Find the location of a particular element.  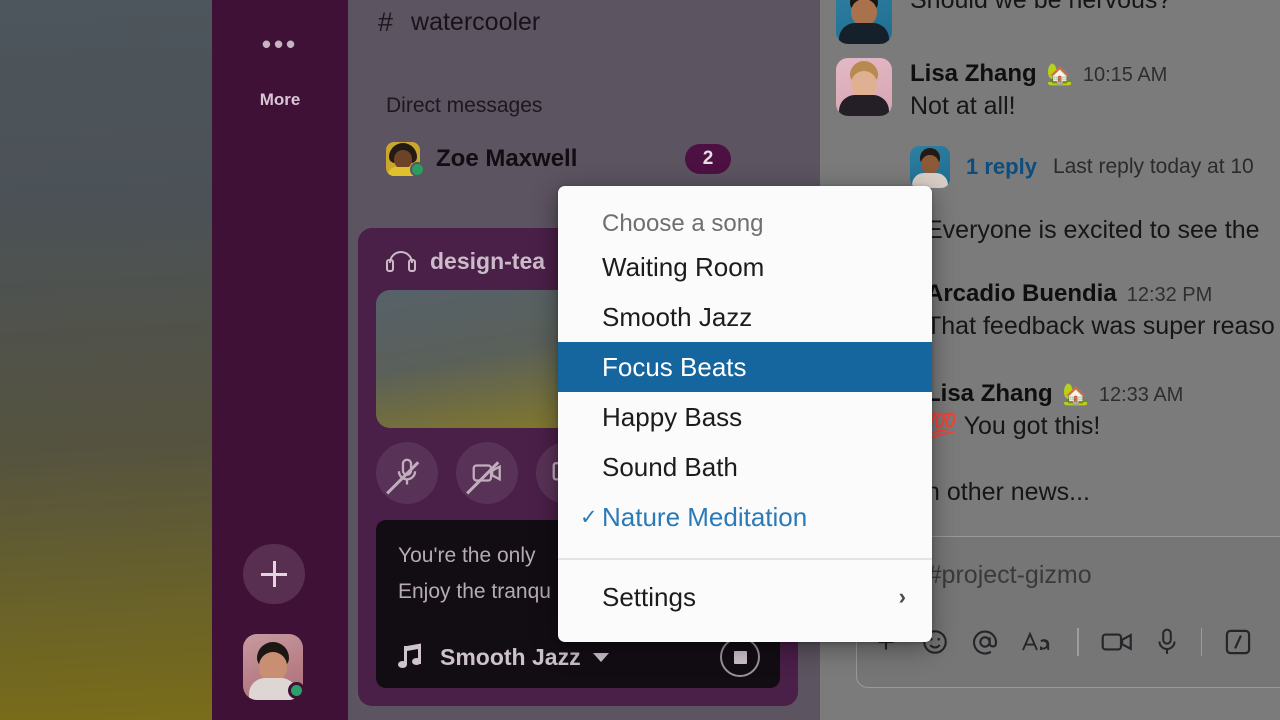

message-text: 💯 You got this! is located at coordinates (1013, 426).